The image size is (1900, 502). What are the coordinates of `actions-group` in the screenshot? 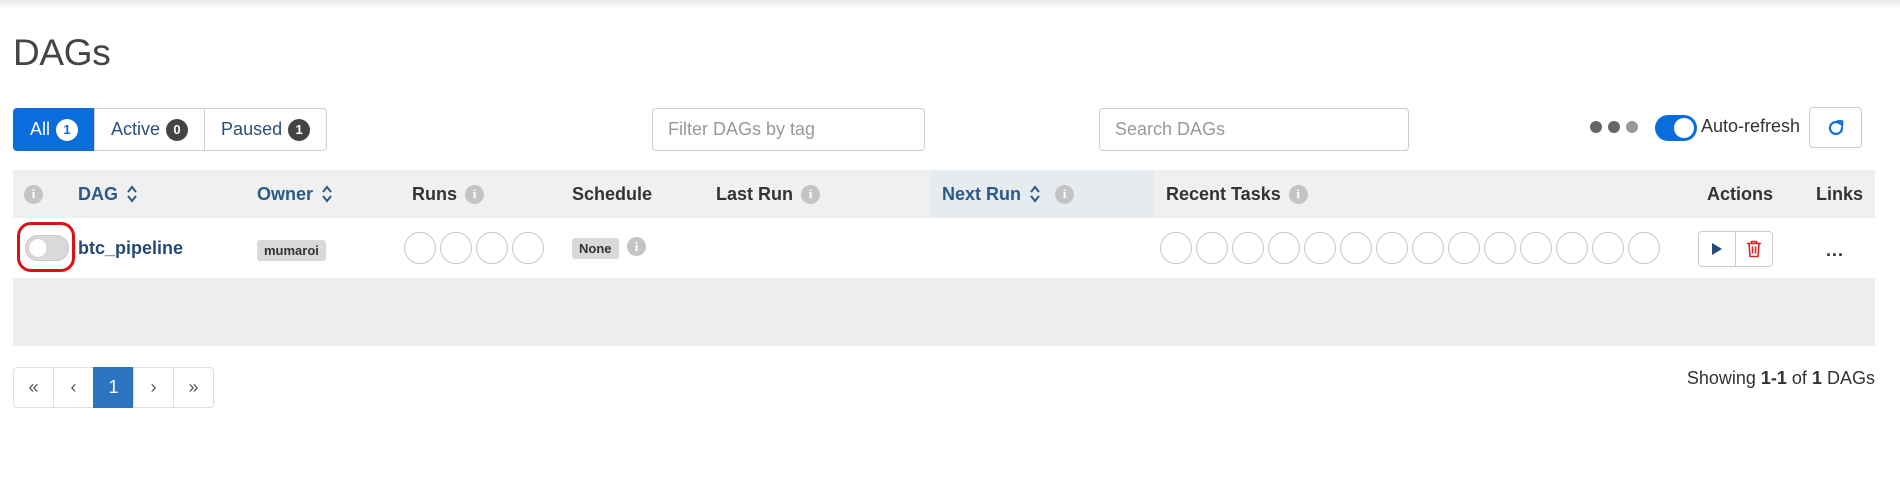 It's located at (1735, 249).